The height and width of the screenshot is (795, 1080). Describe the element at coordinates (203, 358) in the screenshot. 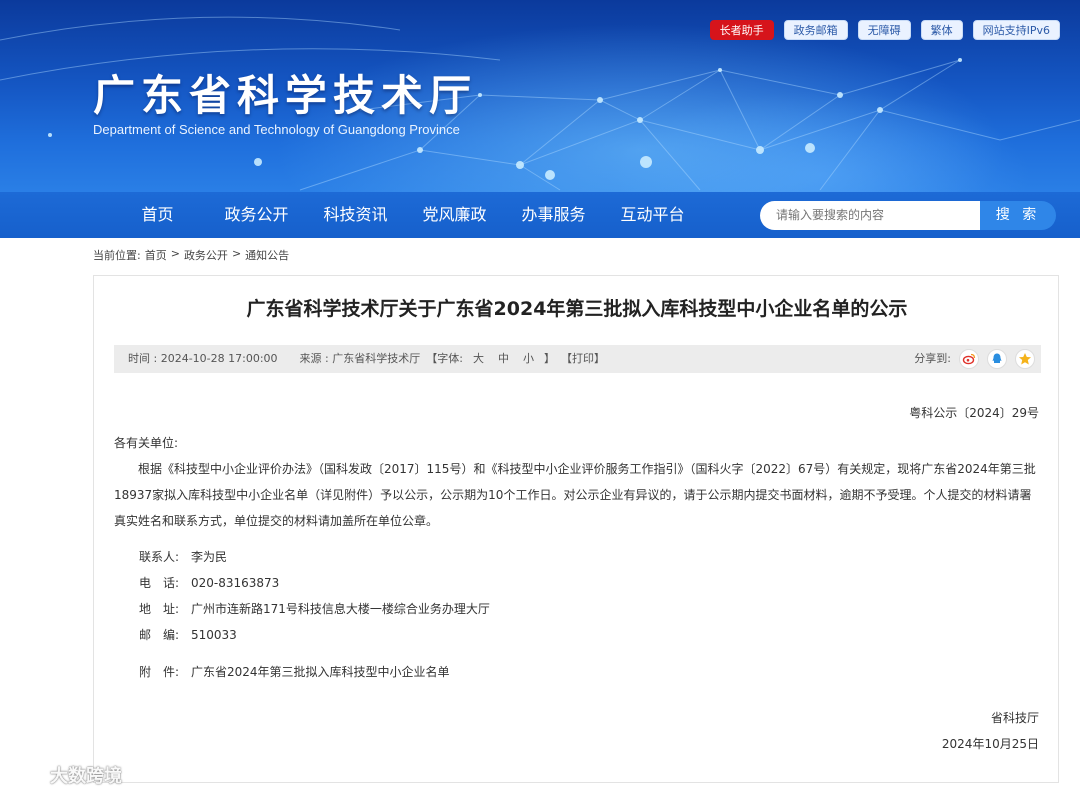

I see `publish-time: 时间 : 2024-10-28 17:00:00` at that location.